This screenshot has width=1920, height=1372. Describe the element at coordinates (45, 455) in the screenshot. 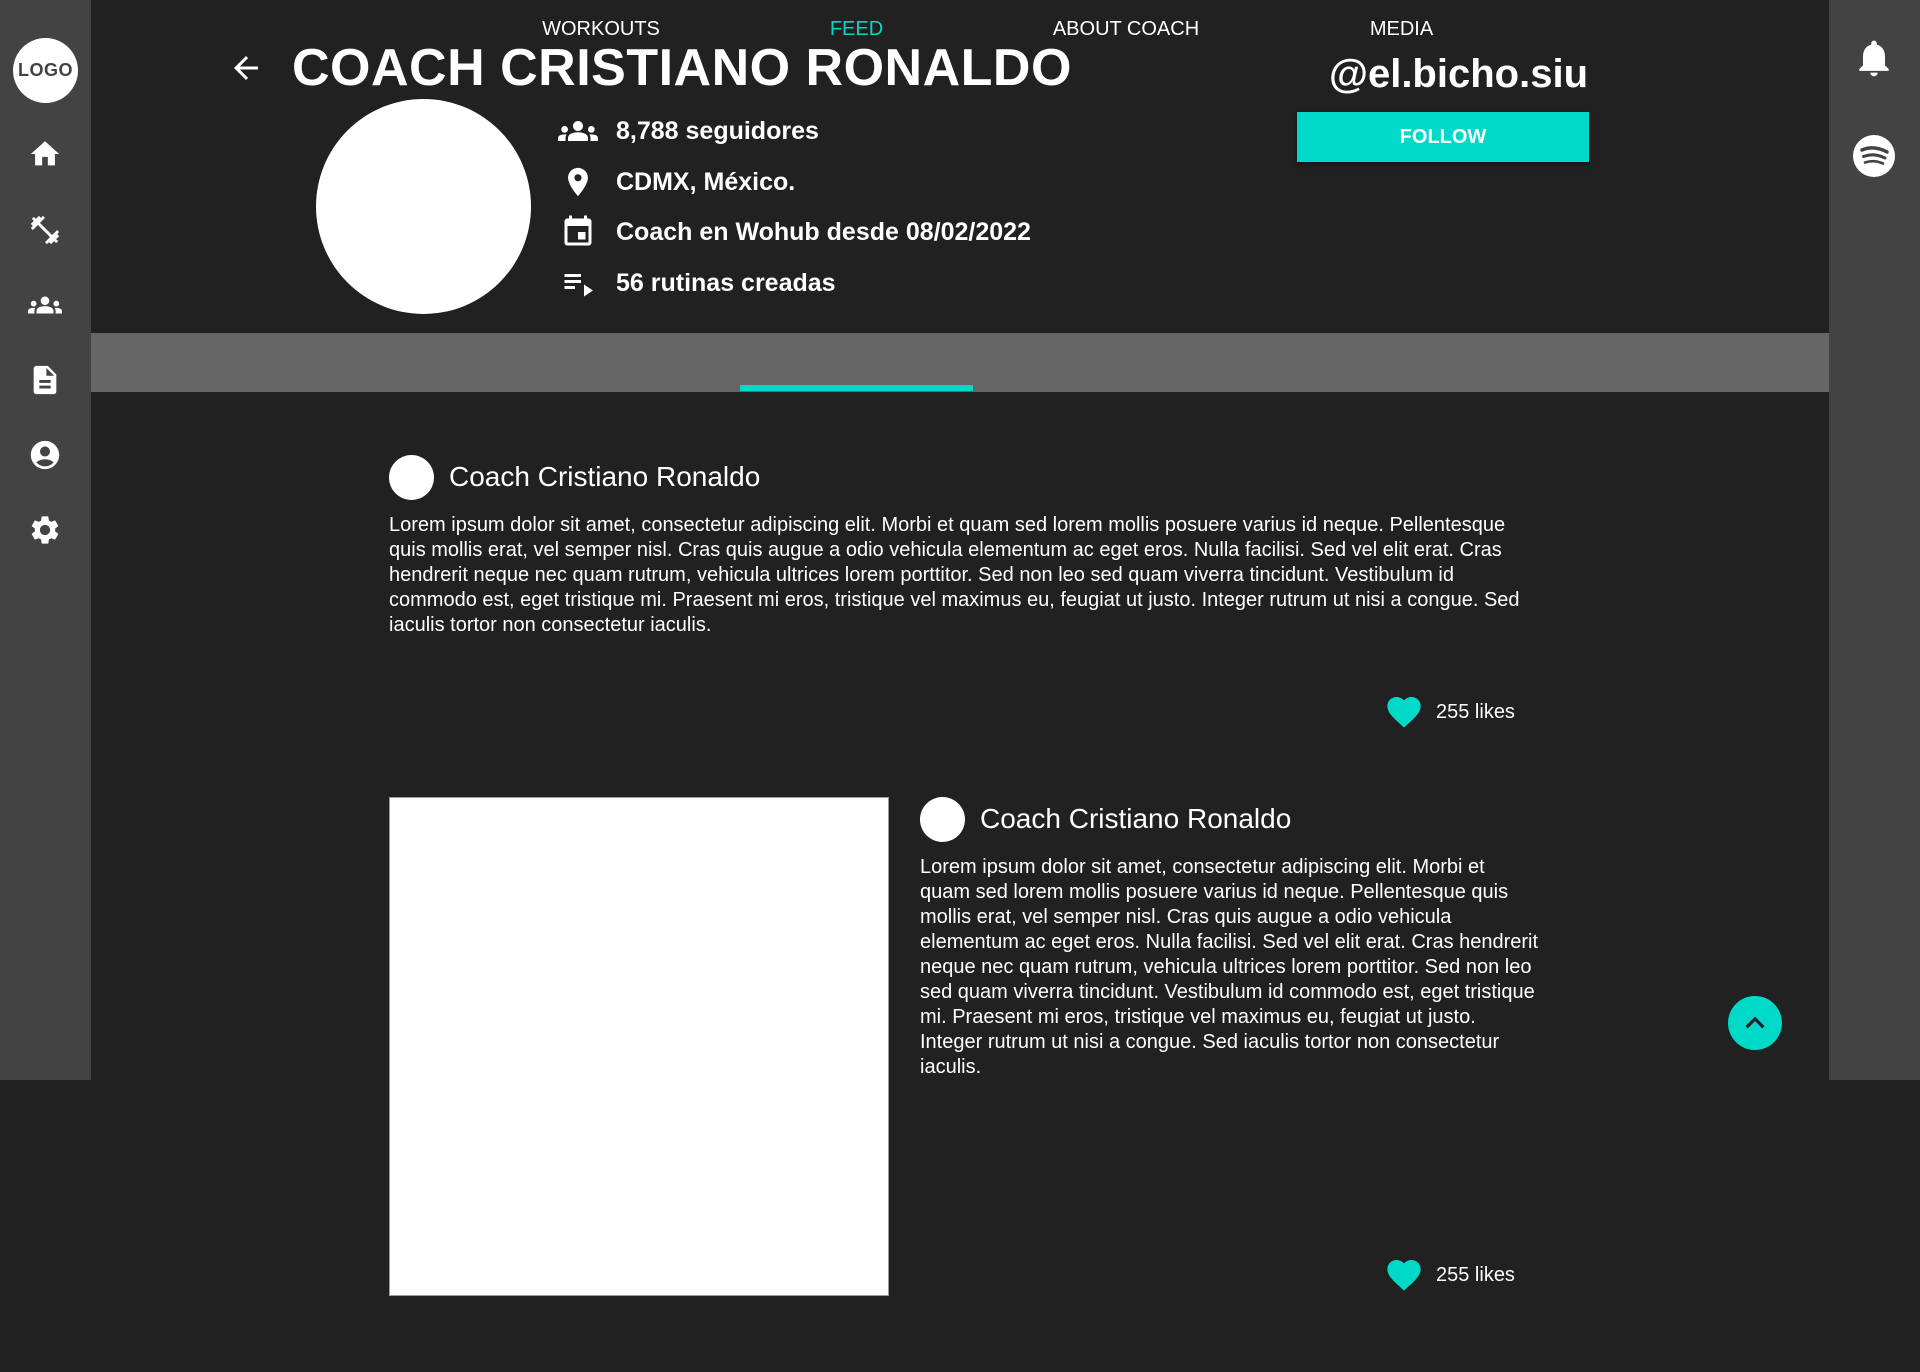

I see `account-icon` at that location.